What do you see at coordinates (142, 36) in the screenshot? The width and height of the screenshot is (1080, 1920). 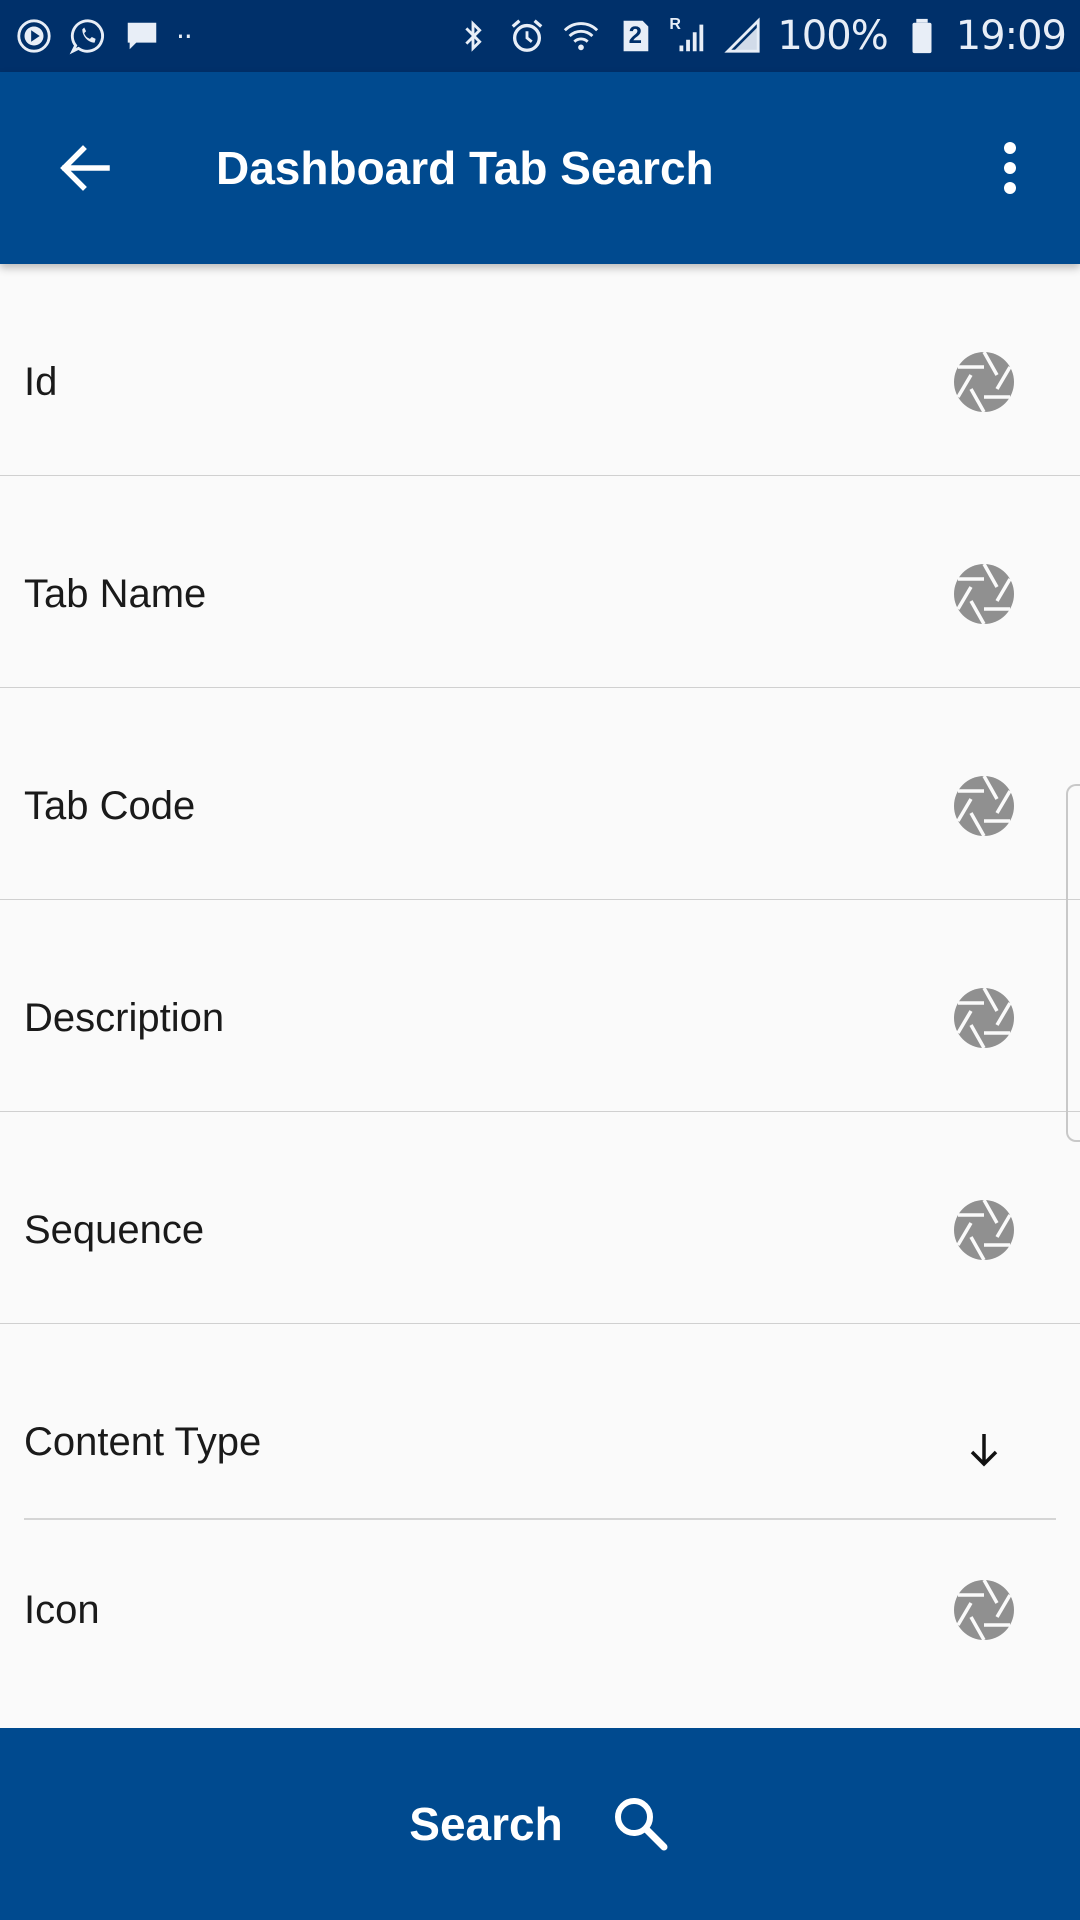 I see `message-icon` at bounding box center [142, 36].